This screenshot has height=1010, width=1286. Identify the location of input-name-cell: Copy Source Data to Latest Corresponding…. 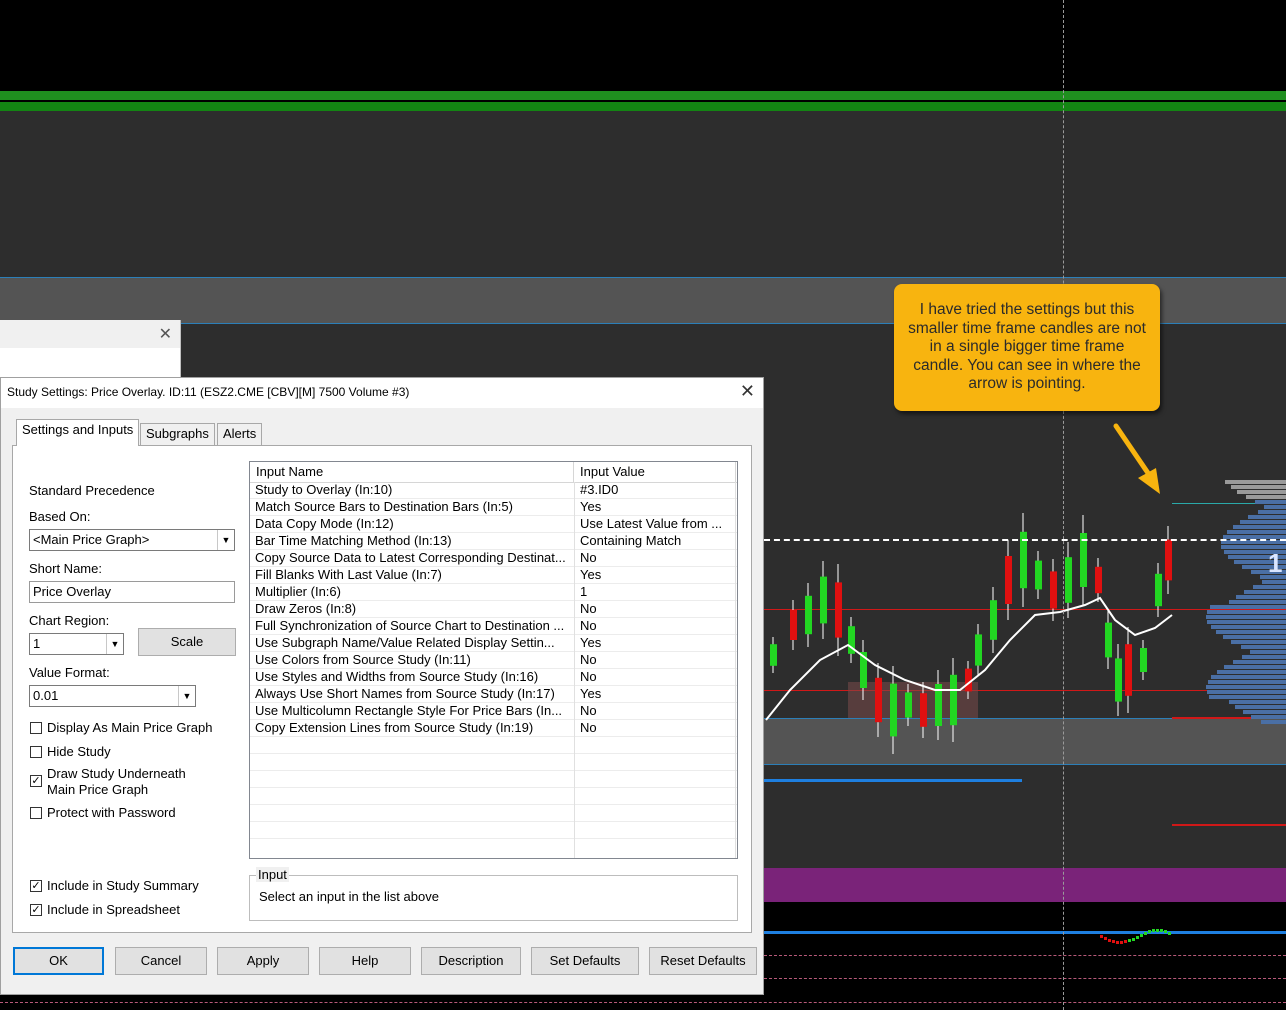
(410, 557).